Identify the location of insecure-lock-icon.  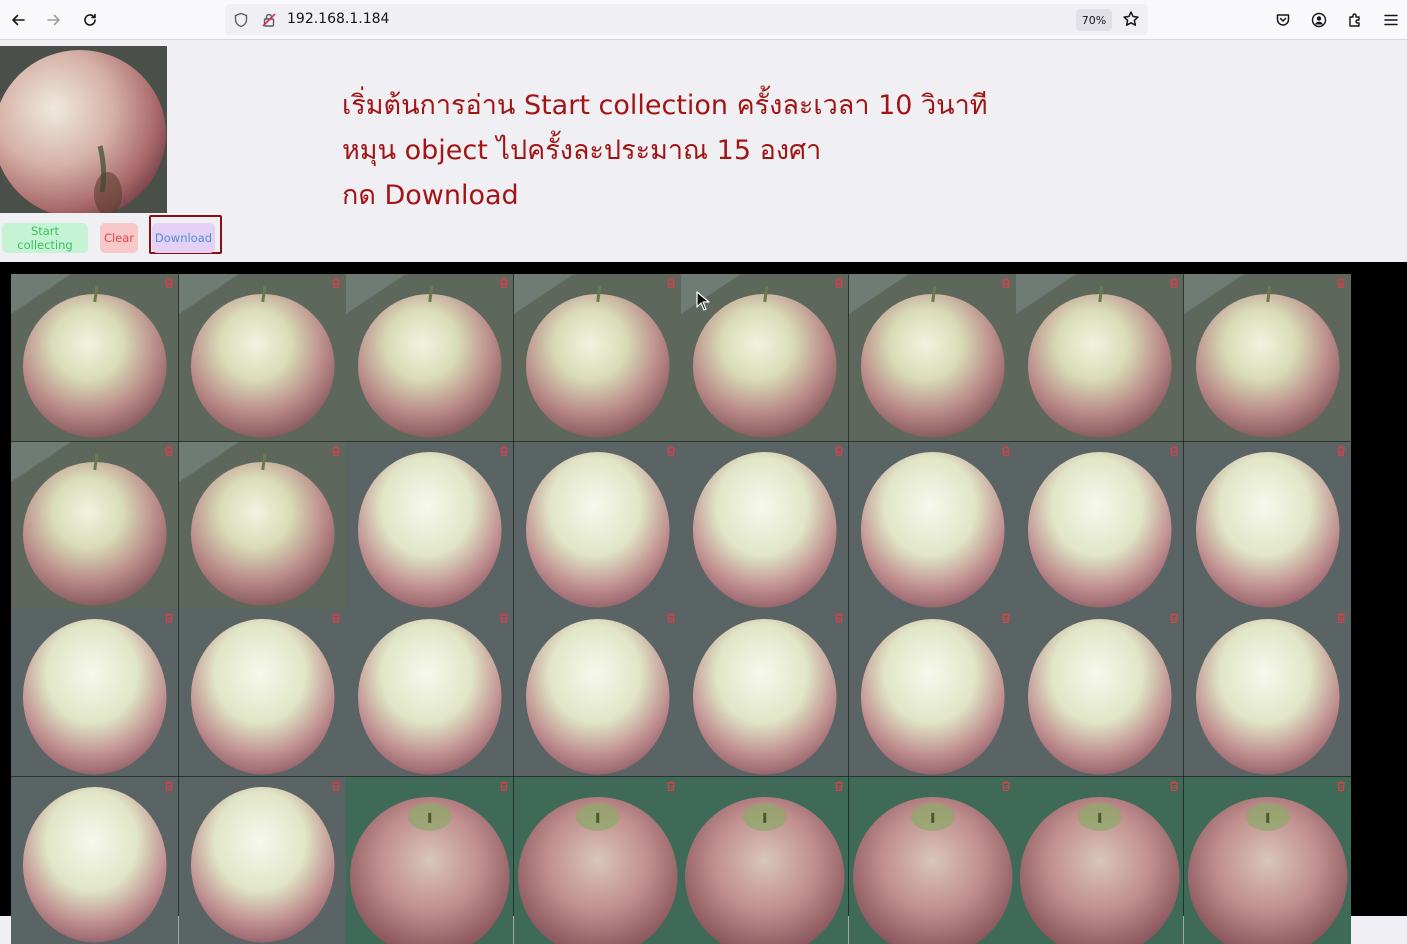
(269, 20).